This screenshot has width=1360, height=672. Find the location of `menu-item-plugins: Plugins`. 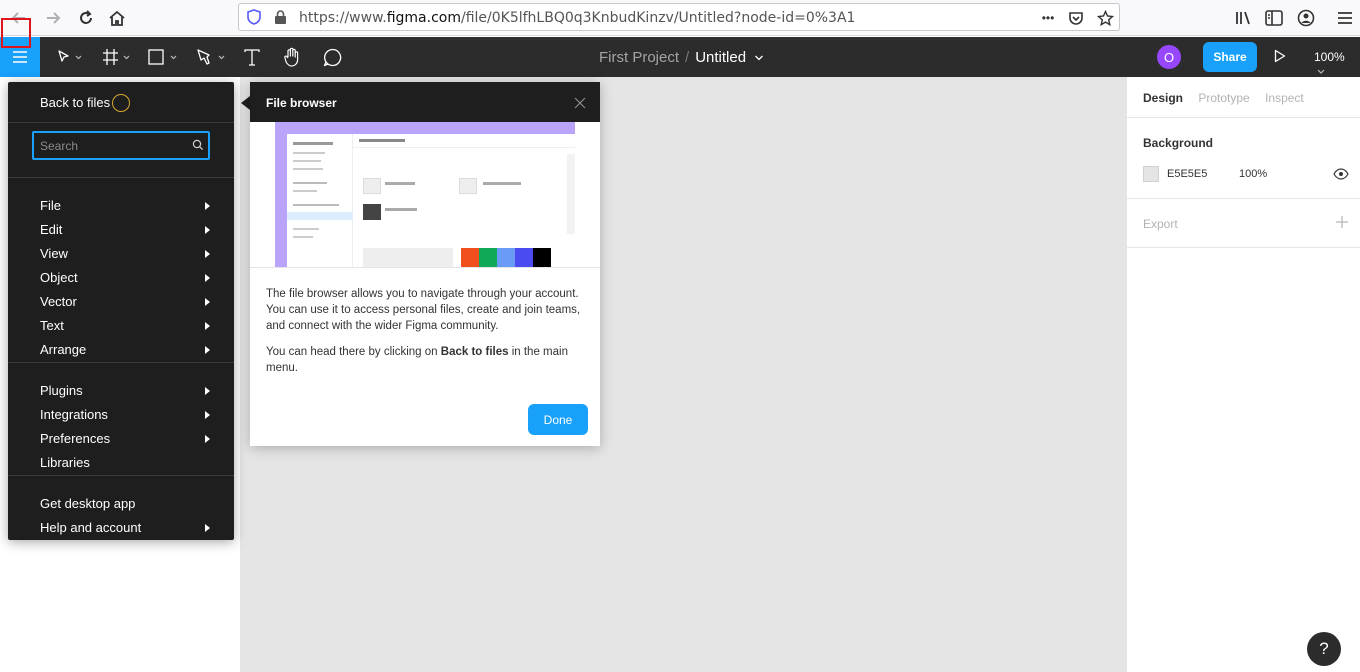

menu-item-plugins: Plugins is located at coordinates (125, 390).